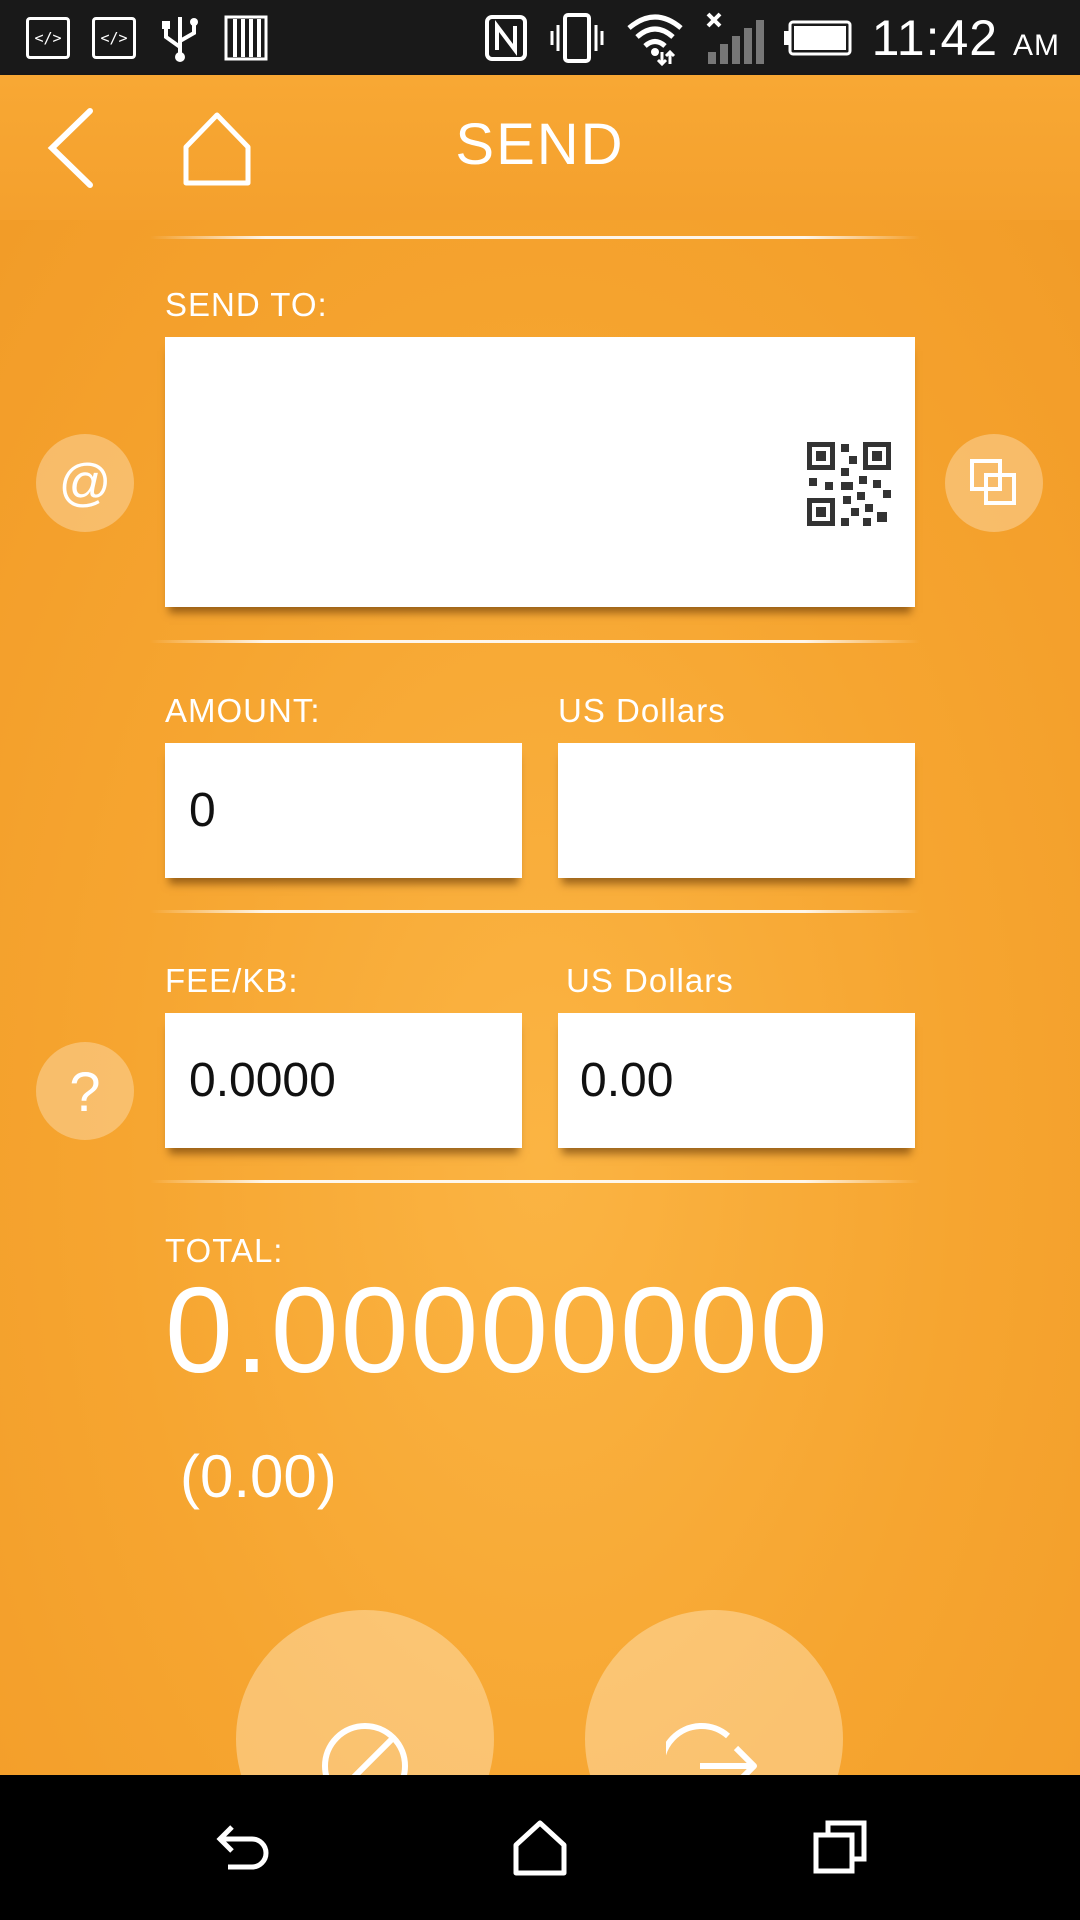  I want to click on copy-icon, so click(993, 482).